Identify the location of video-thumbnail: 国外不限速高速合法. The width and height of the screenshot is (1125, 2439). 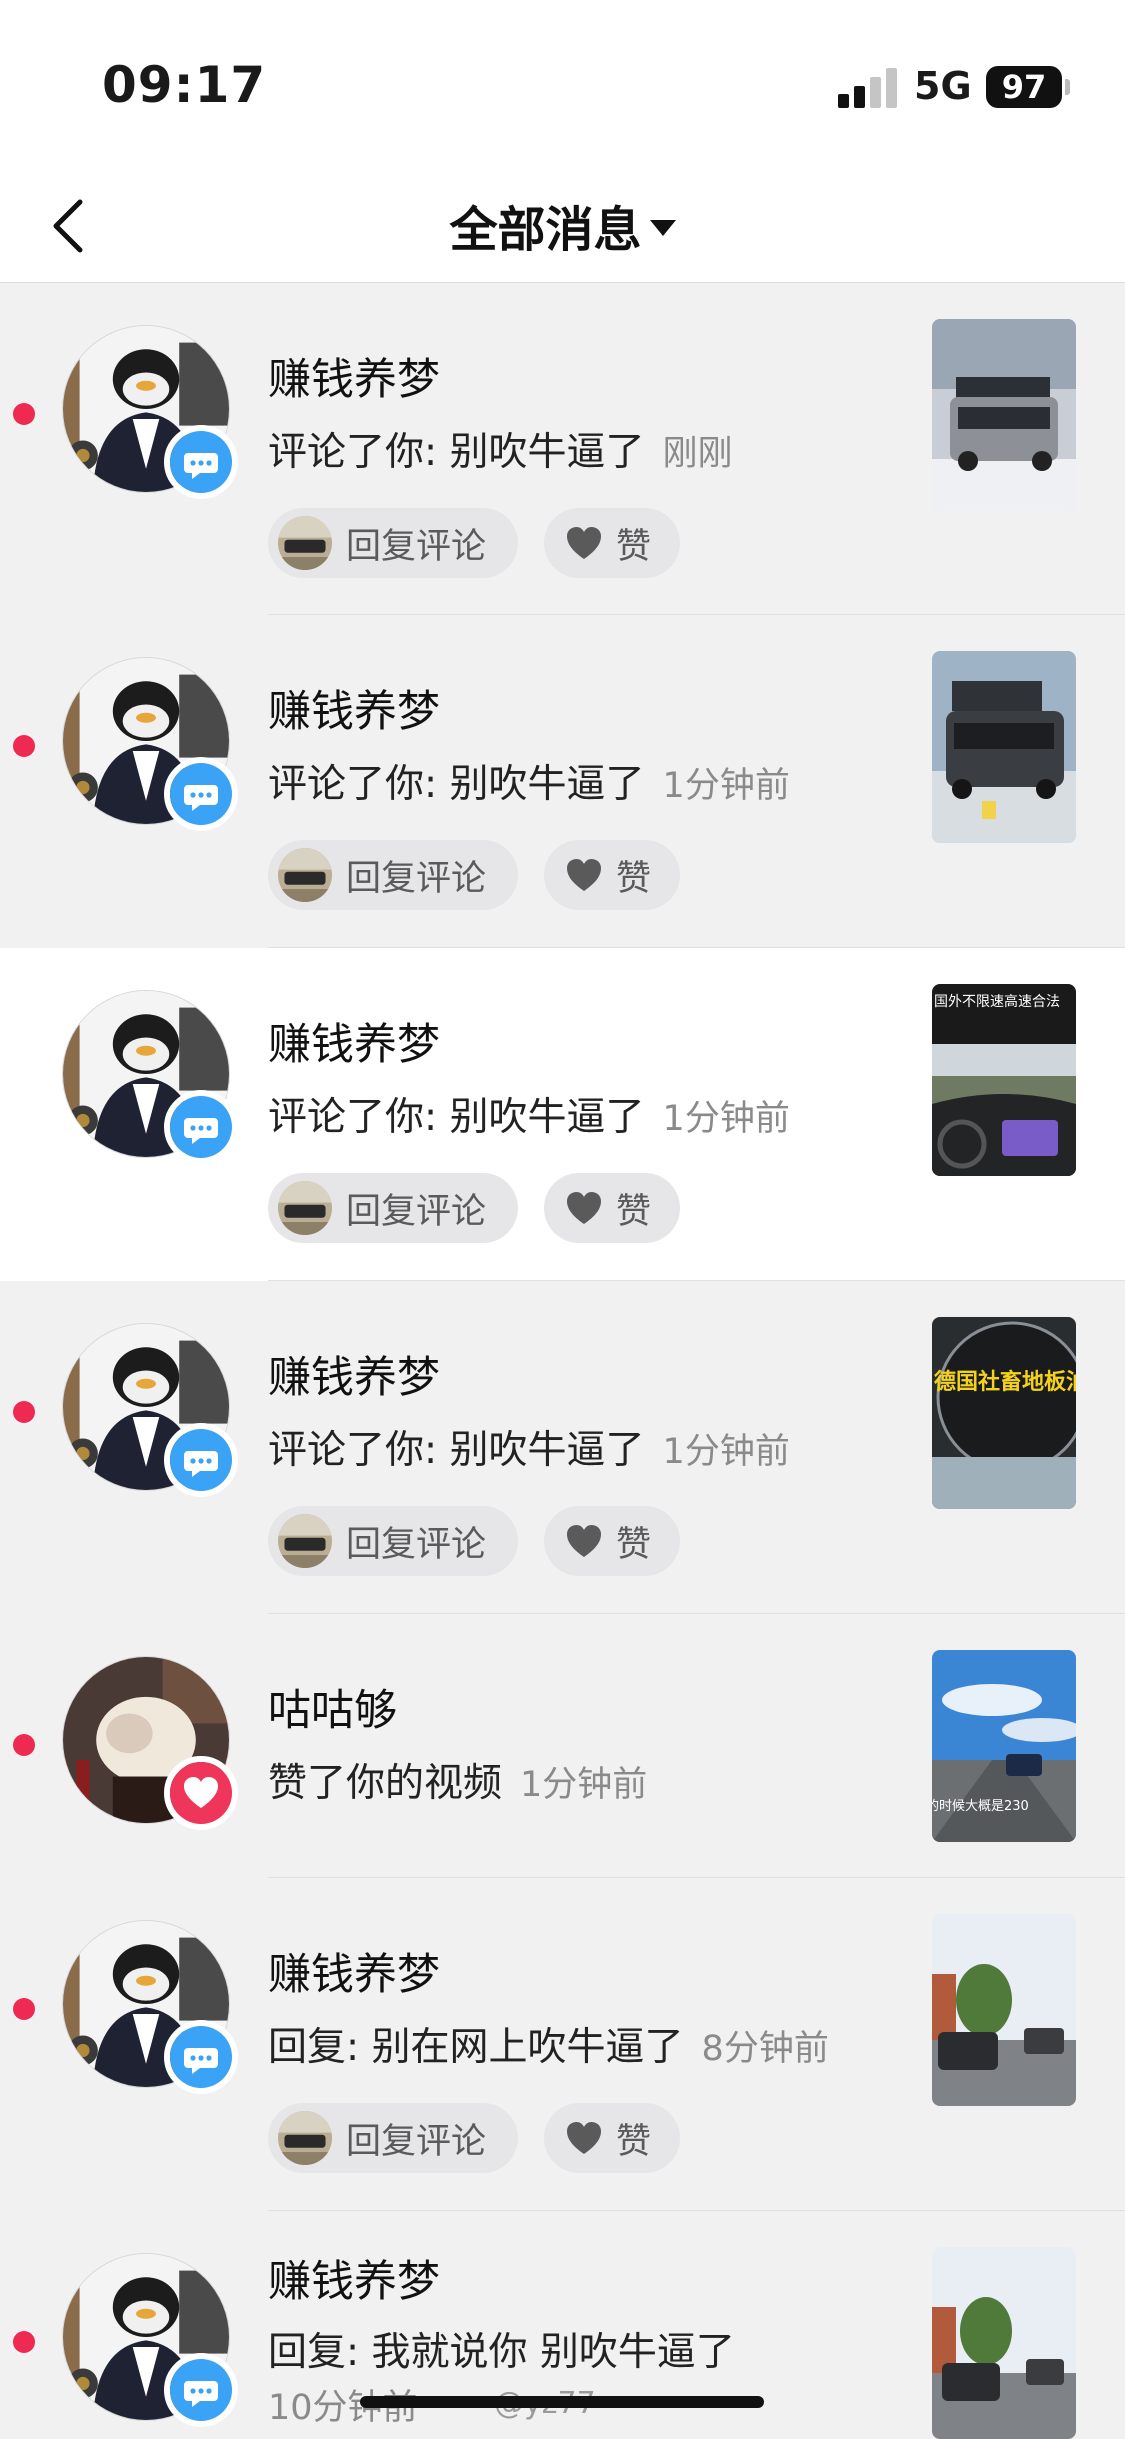
(1004, 1080).